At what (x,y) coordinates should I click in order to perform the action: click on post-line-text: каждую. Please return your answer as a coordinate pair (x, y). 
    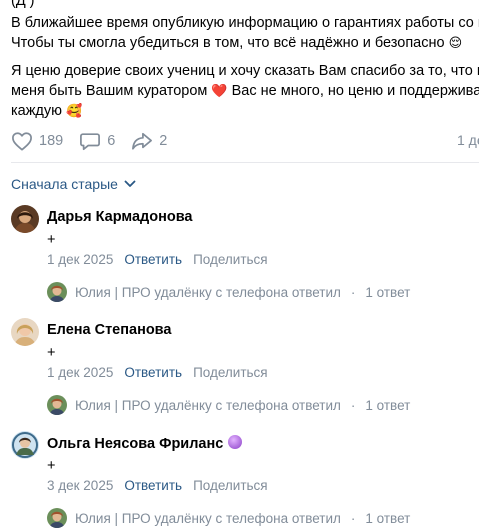
    Looking at the image, I should click on (37, 111).